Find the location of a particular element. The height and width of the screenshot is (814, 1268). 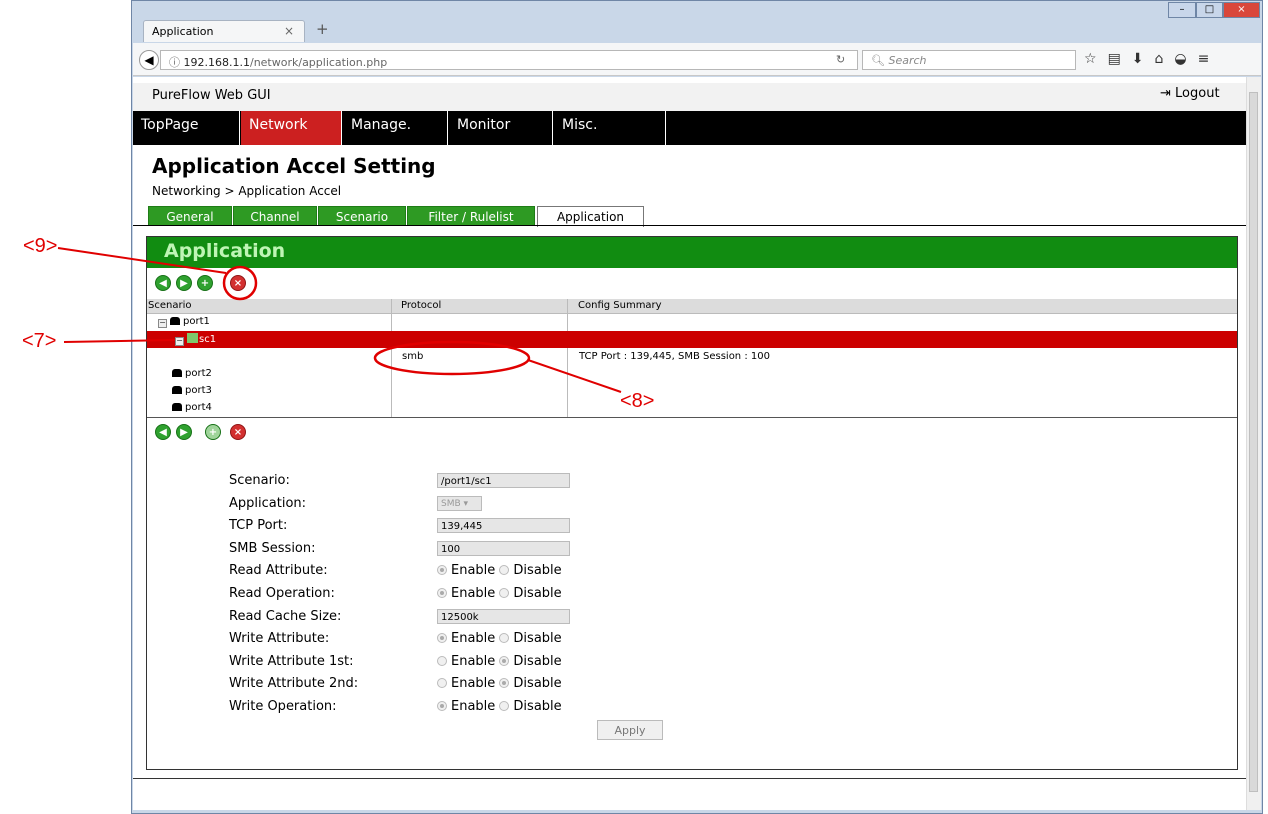

annotation-label-8: <8> is located at coordinates (637, 401).